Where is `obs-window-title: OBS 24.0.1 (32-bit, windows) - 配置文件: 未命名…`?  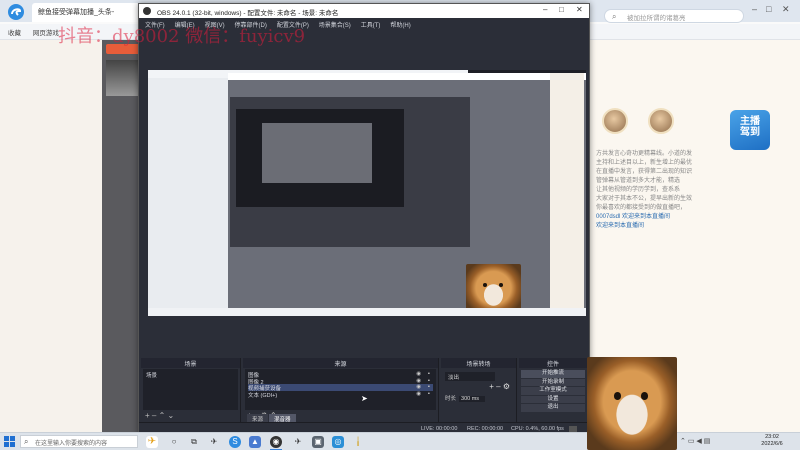 obs-window-title: OBS 24.0.1 (32-bit, windows) - 配置文件: 未命名… is located at coordinates (248, 13).